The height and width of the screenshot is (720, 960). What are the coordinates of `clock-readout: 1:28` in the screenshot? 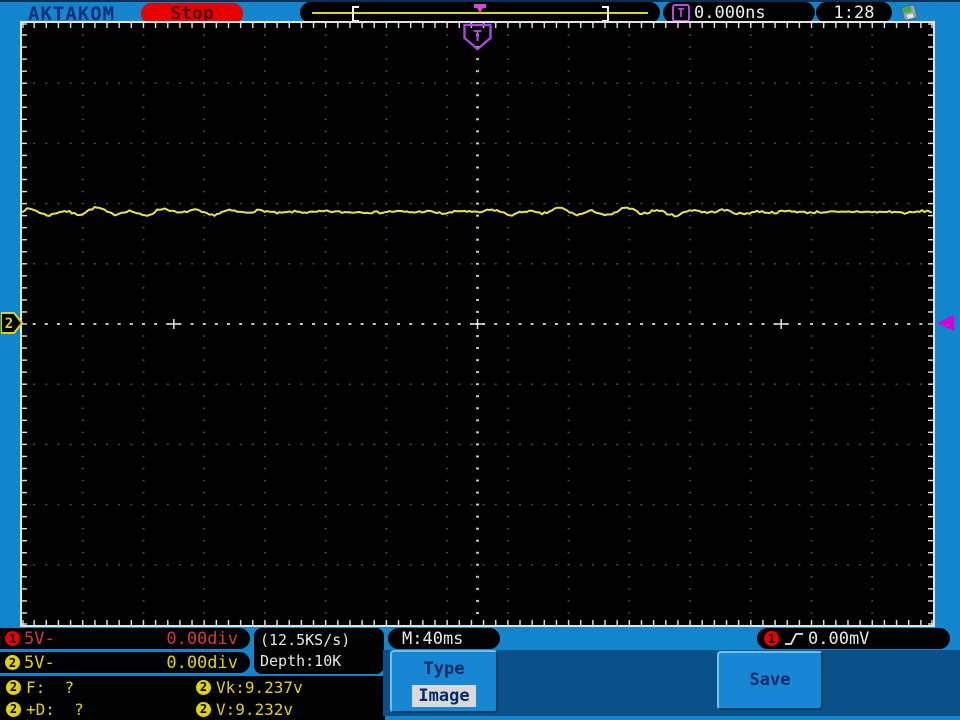 It's located at (854, 12).